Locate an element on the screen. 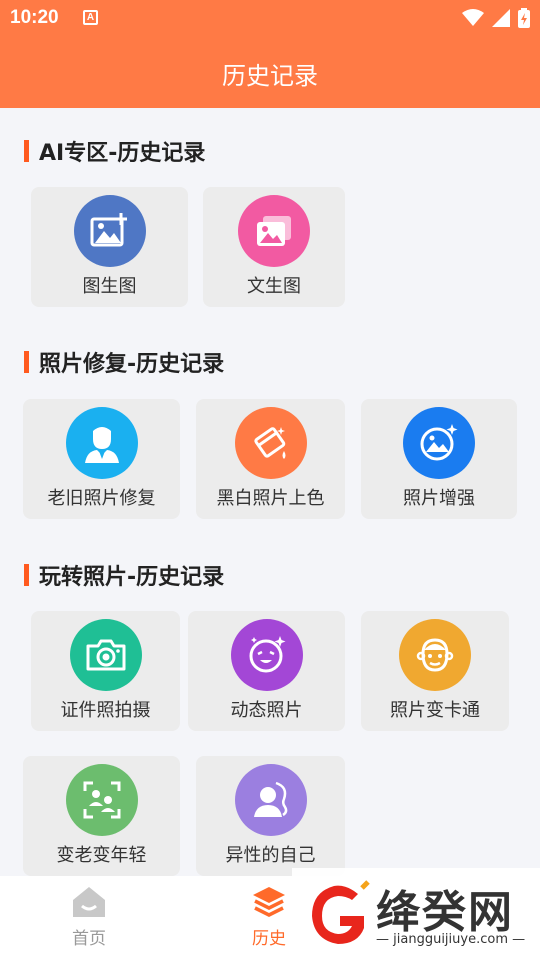 The height and width of the screenshot is (960, 540). watermark: 绛癸网 — jiangguijiuye.com — is located at coordinates (416, 914).